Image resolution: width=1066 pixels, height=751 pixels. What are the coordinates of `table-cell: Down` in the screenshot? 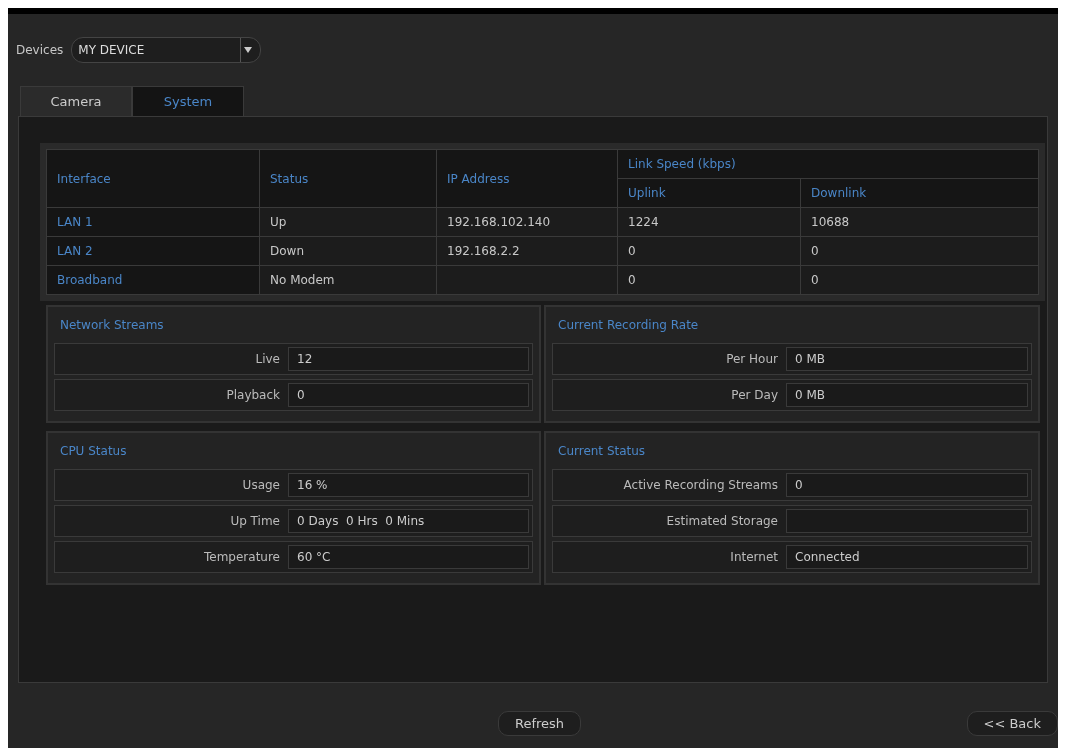 It's located at (348, 251).